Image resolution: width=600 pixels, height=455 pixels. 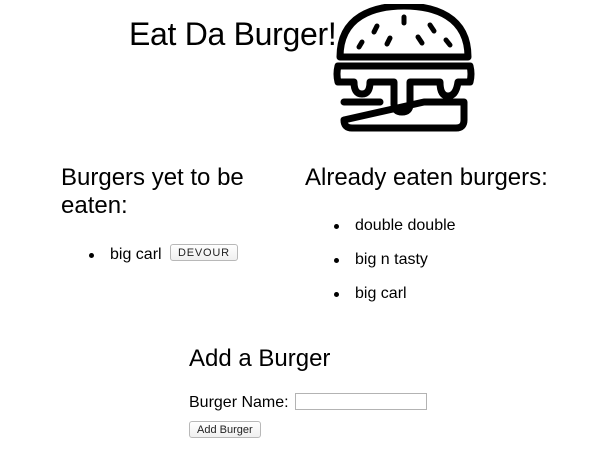 I want to click on site-title: Eat Da Burger!, so click(x=233, y=34).